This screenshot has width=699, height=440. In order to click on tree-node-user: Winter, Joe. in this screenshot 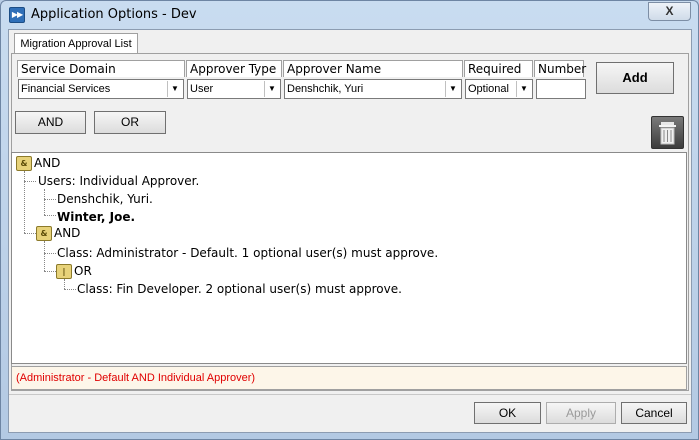, I will do `click(96, 217)`.